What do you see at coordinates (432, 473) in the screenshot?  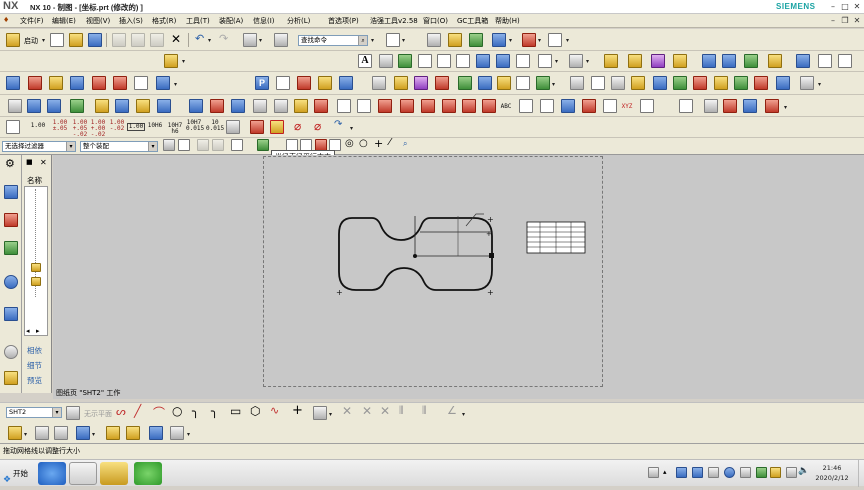 I see `taskbar: ❖ 开始 ▴ 🔈 21:46 2020/2/12` at bounding box center [432, 473].